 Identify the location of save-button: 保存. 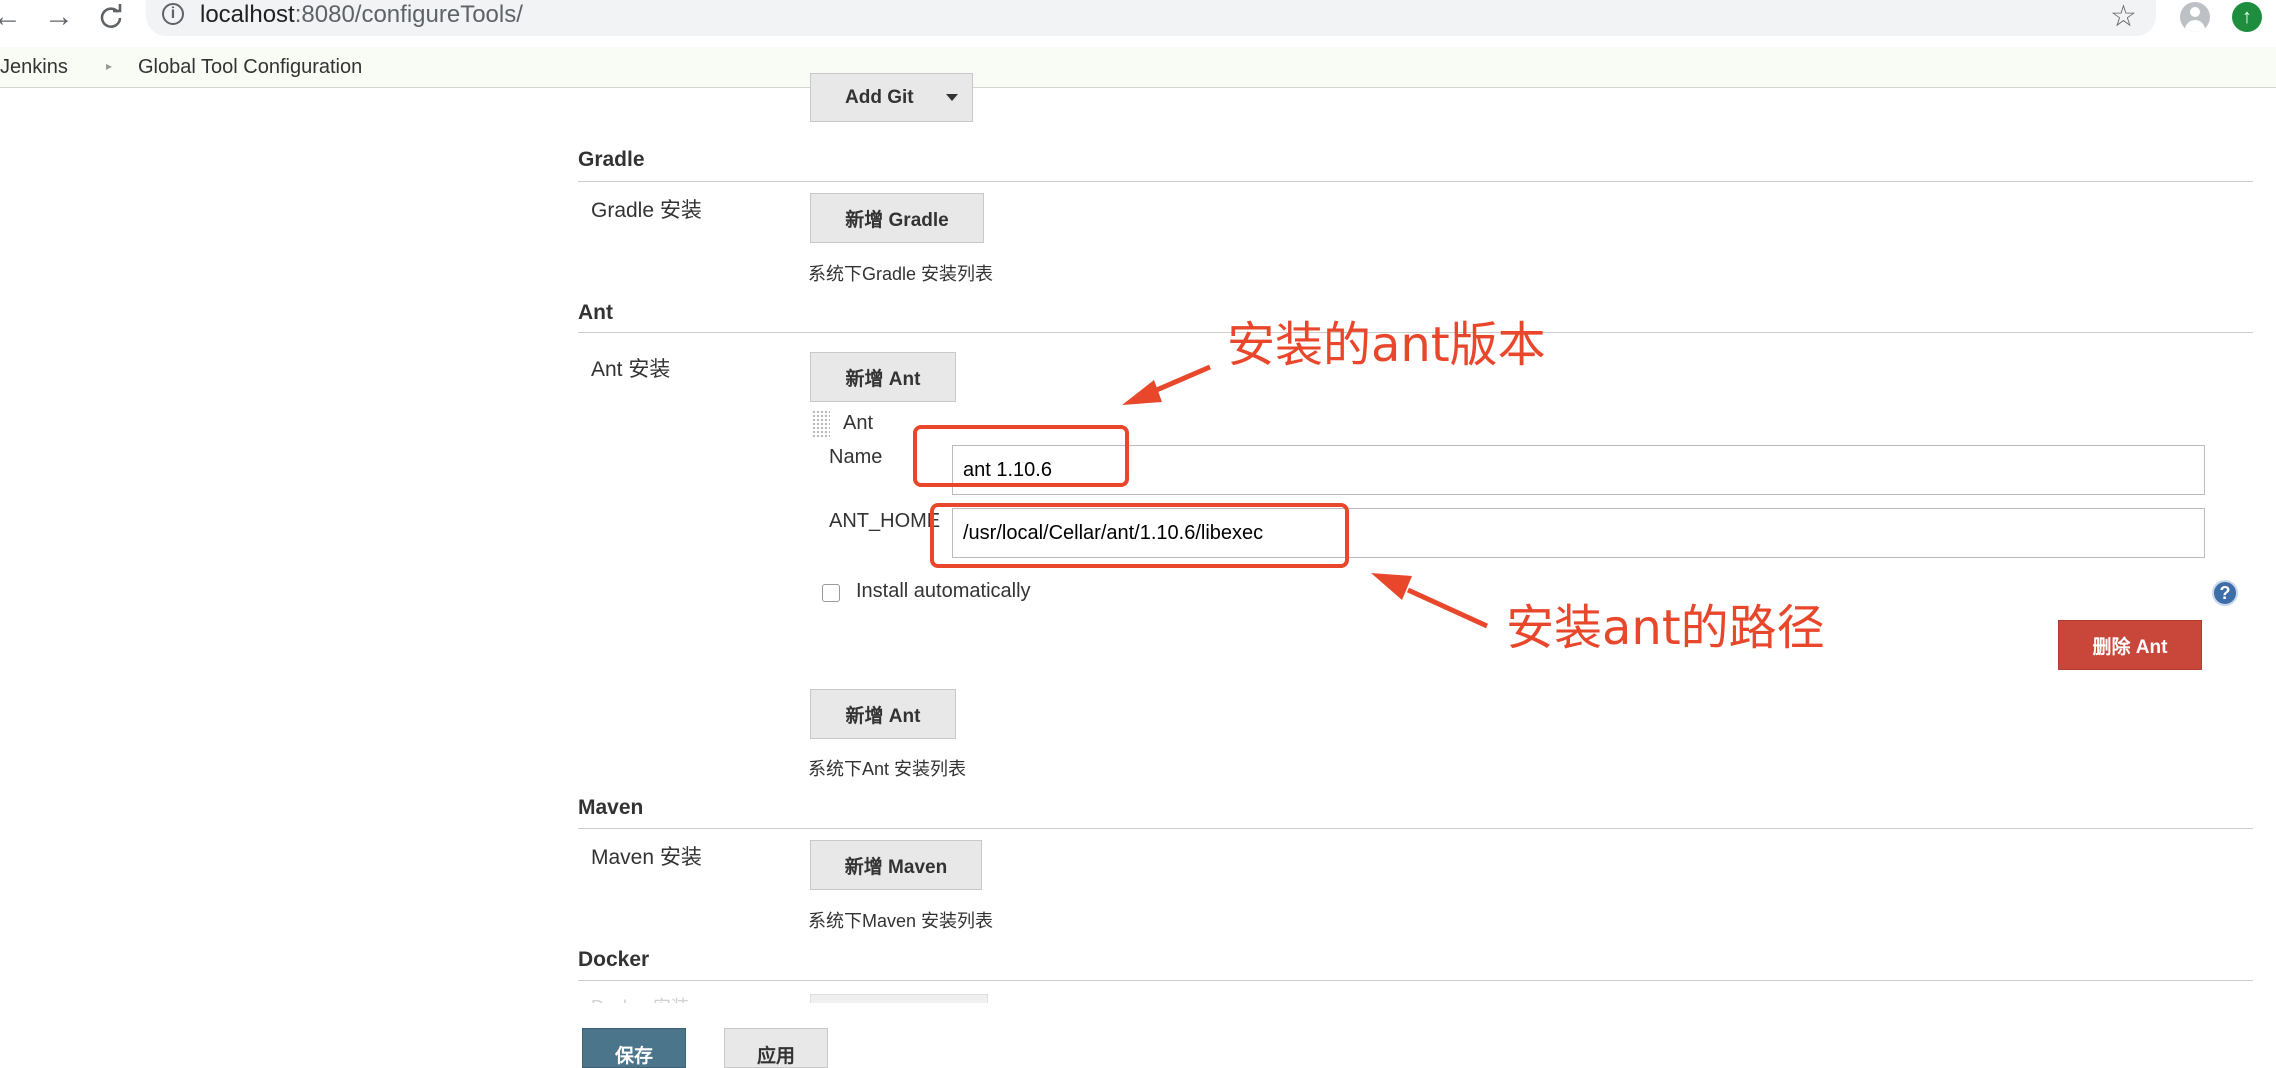
(634, 1048).